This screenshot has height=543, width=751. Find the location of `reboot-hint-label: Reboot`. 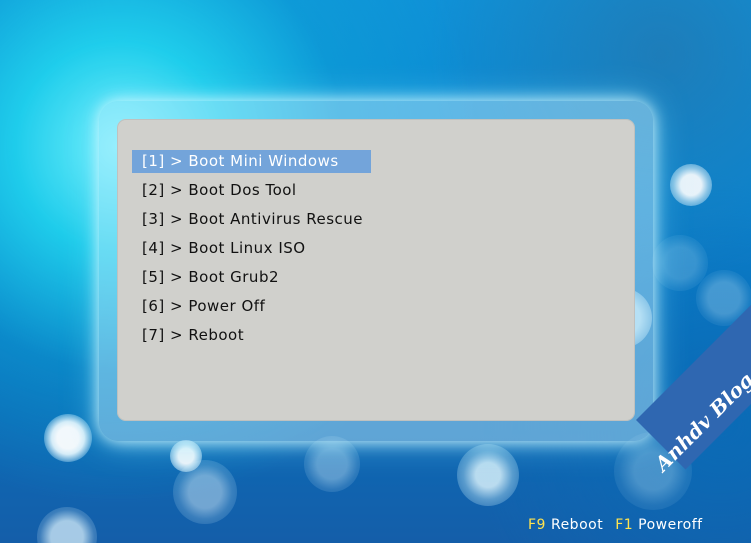

reboot-hint-label: Reboot is located at coordinates (577, 525).